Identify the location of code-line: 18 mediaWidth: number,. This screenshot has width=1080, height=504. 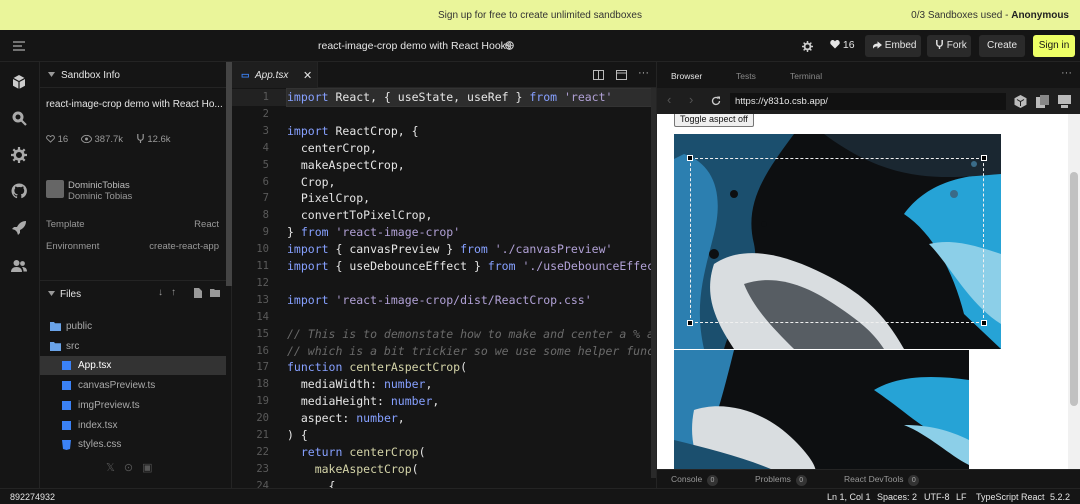
(444, 384).